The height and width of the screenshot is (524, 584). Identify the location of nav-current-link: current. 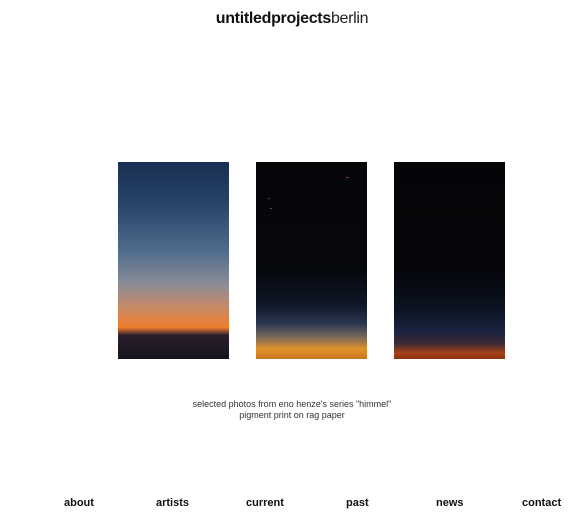
(265, 503).